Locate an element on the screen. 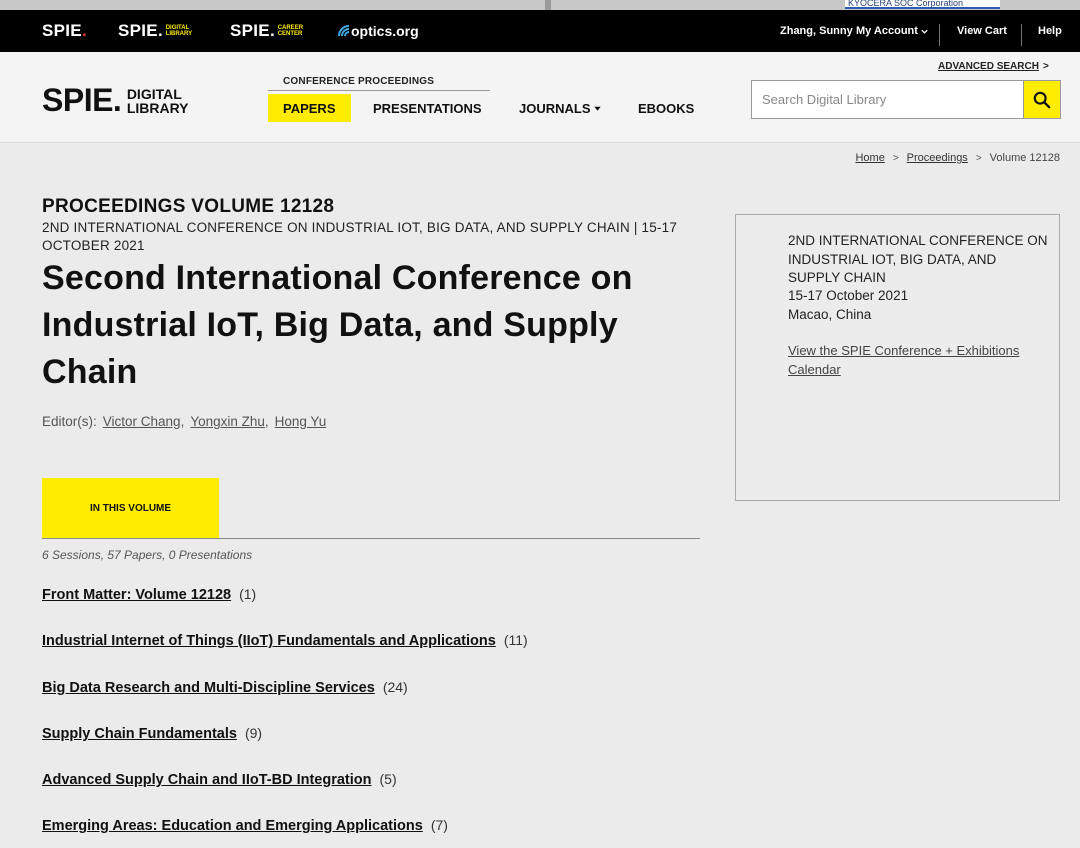  panel-location: Macao, China is located at coordinates (830, 314).